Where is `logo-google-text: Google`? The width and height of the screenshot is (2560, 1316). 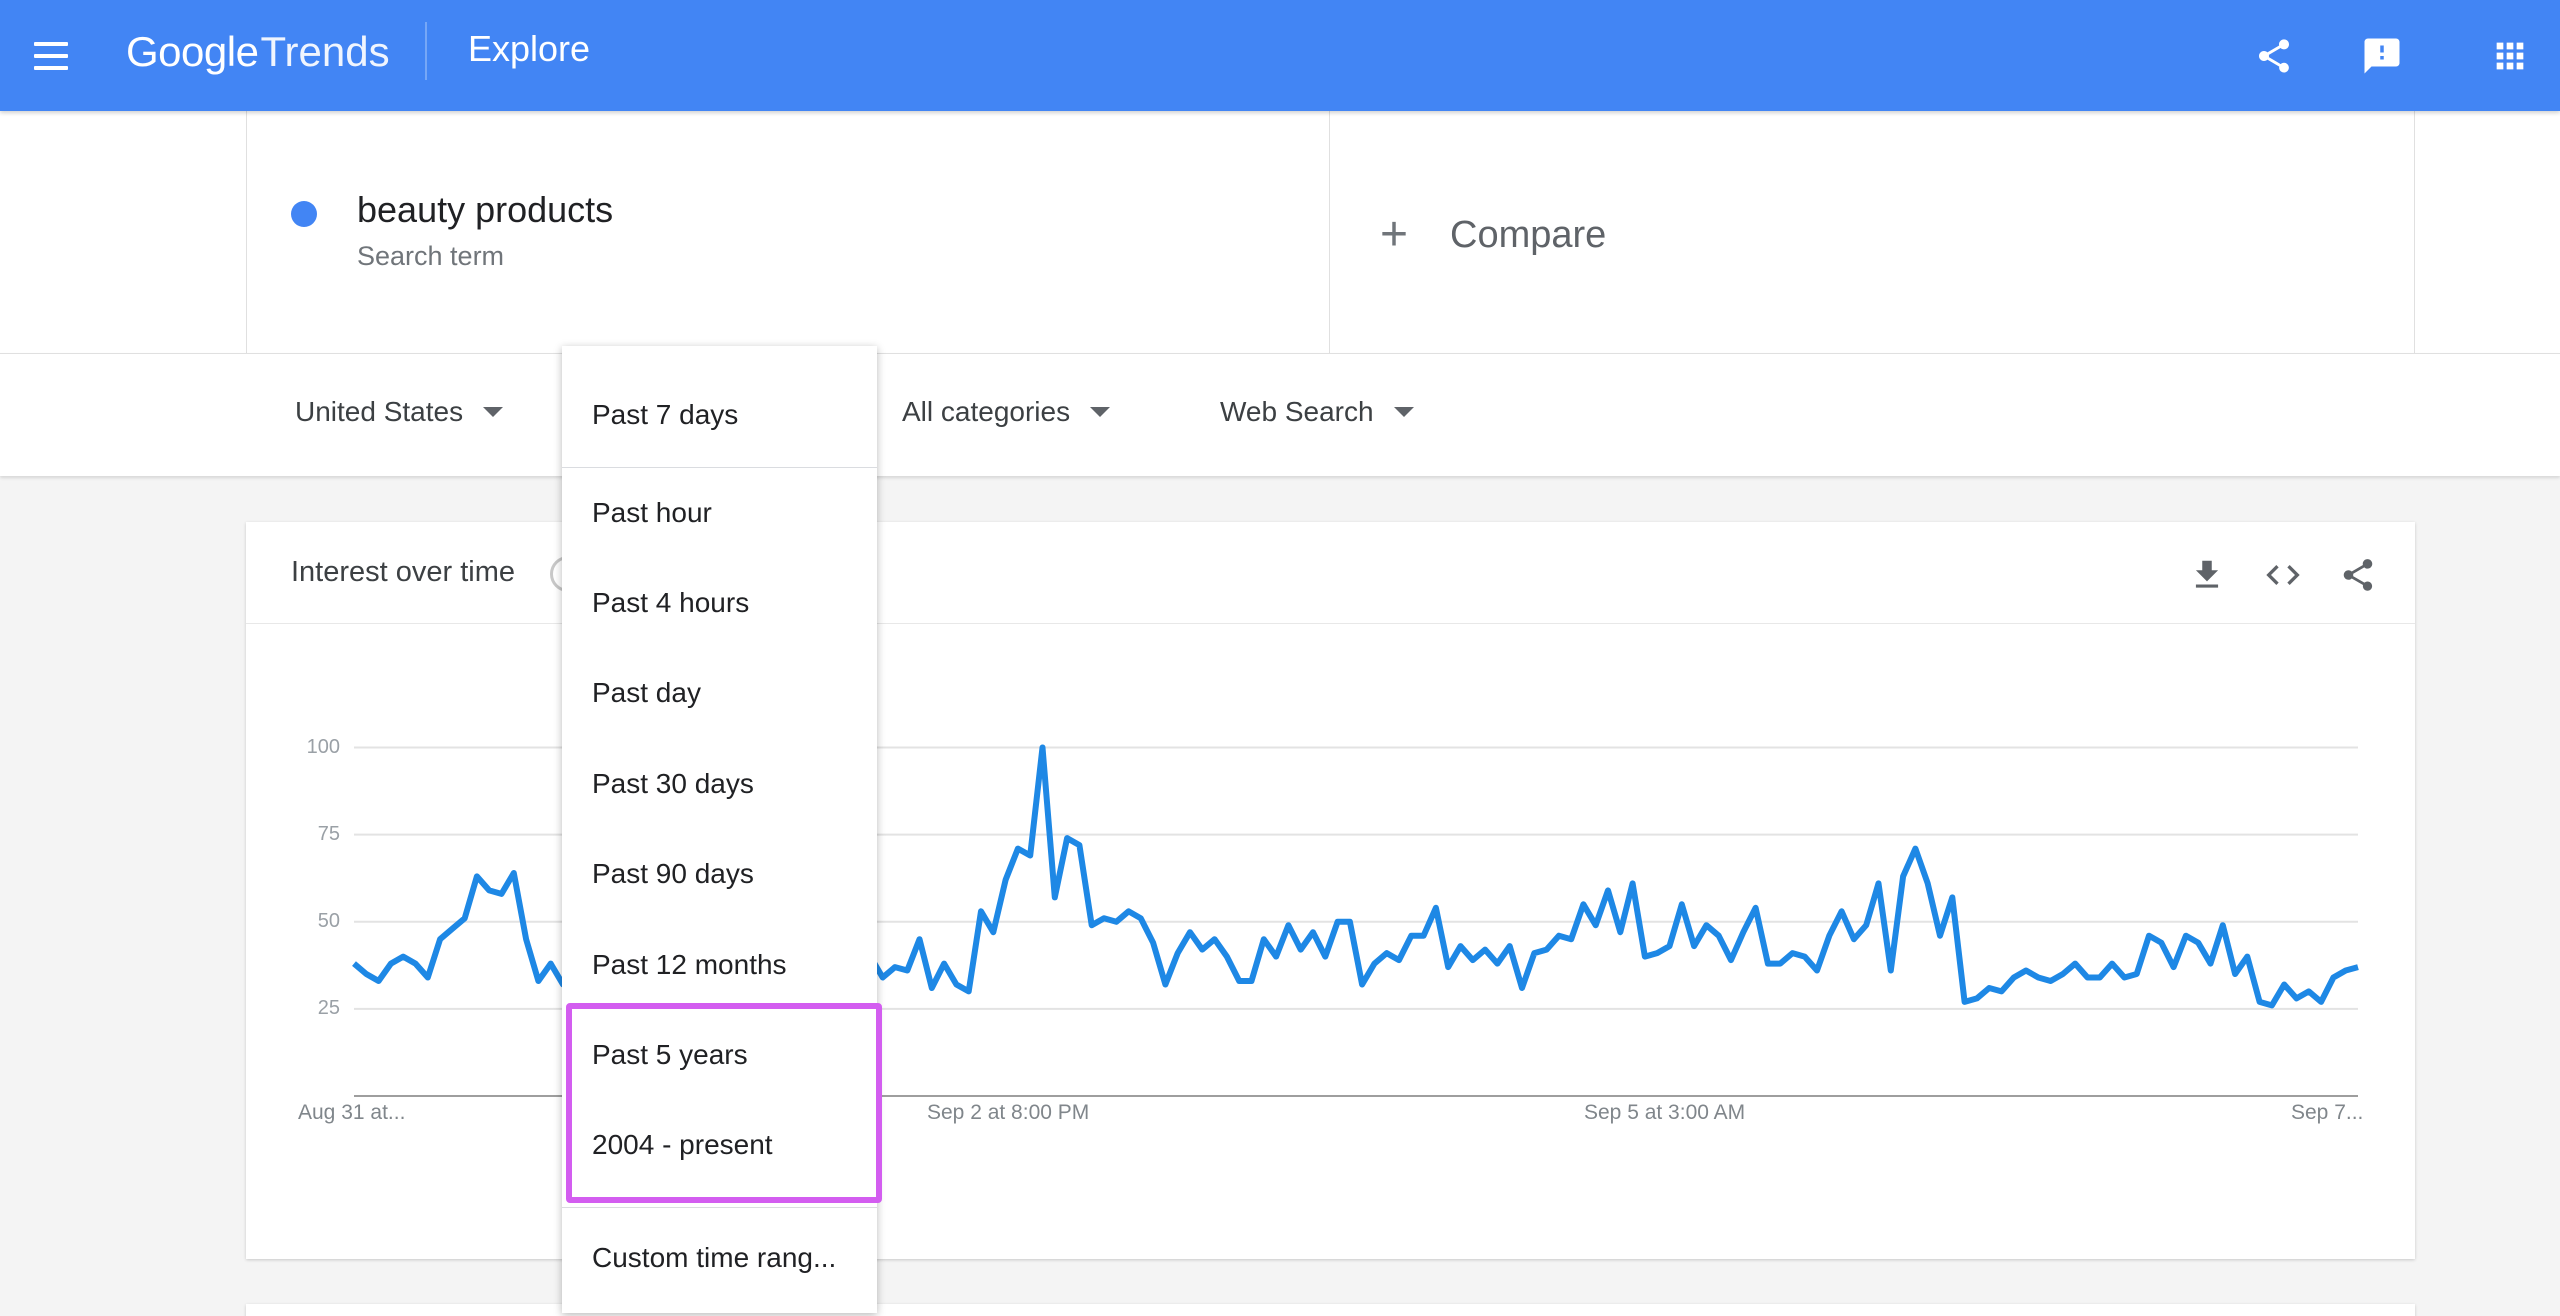 logo-google-text: Google is located at coordinates (192, 51).